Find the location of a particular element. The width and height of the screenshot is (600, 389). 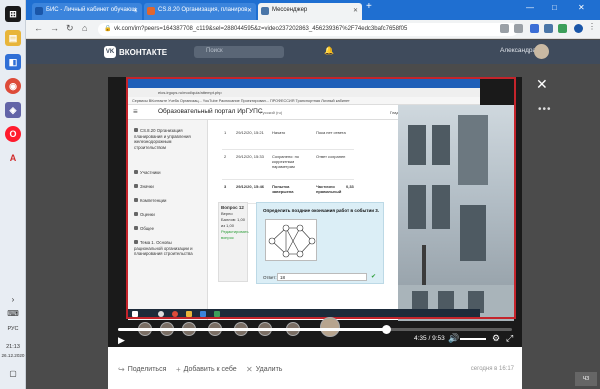

corner-badge: ЧЗ is located at coordinates (586, 379).